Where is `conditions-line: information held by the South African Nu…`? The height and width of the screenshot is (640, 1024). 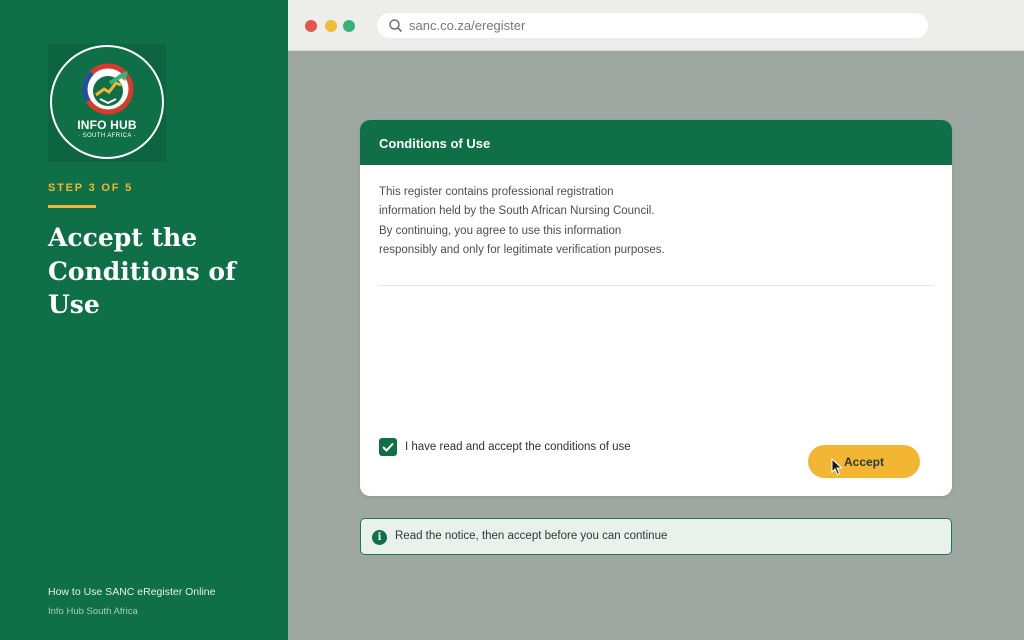 conditions-line: information held by the South African Nu… is located at coordinates (517, 211).